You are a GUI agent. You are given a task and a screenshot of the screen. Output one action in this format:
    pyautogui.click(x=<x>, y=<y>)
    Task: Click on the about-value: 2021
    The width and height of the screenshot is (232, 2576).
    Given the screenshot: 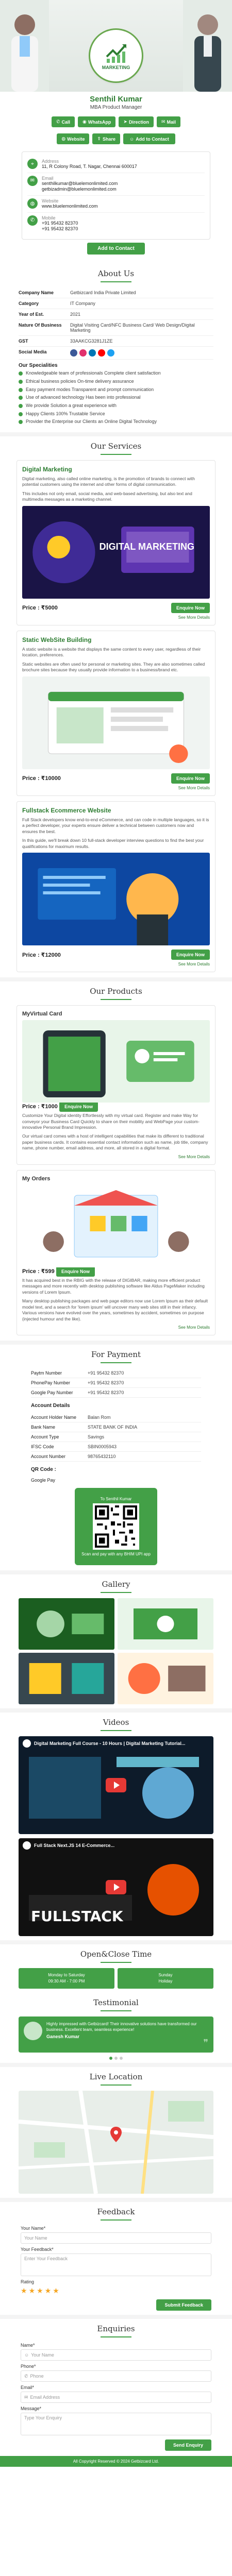 What is the action you would take?
    pyautogui.click(x=75, y=314)
    